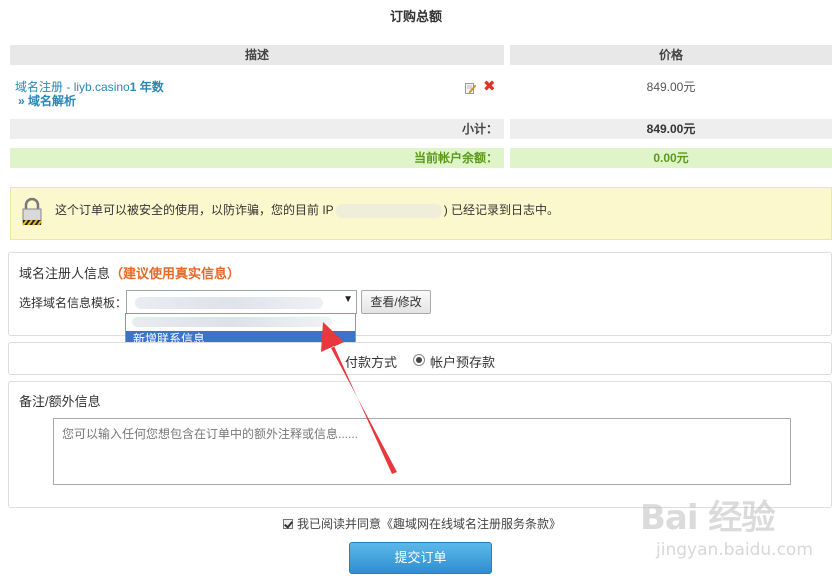 This screenshot has height=581, width=832. Describe the element at coordinates (671, 129) in the screenshot. I see `subtotal-value: 849.00元` at that location.